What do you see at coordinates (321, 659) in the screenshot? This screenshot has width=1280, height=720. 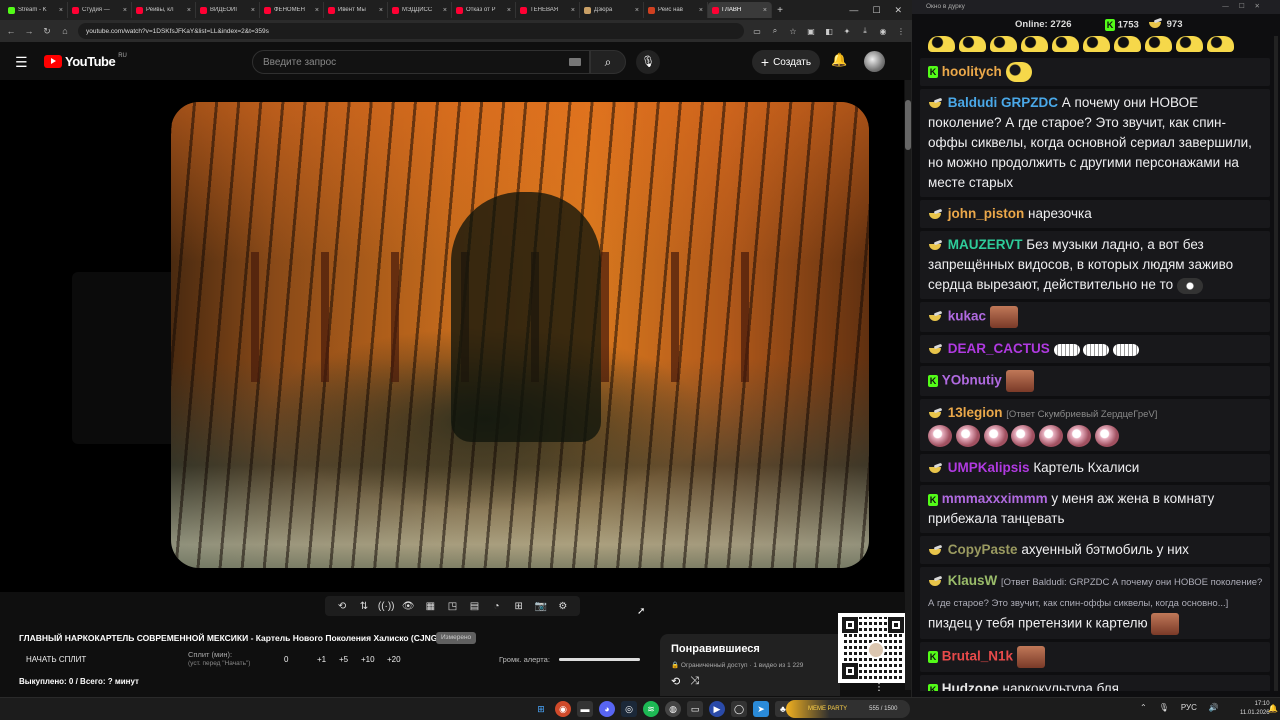 I see `split-add-1-button: +1` at bounding box center [321, 659].